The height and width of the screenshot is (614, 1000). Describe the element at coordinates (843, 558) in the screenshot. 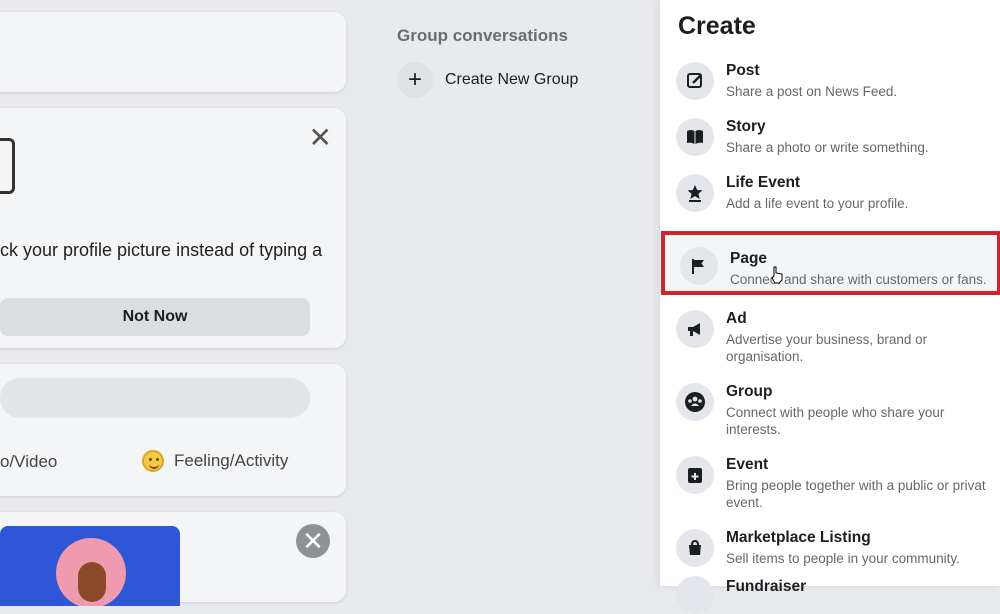

I see `create-marketplace-desc: Sell items to people in your community.` at that location.